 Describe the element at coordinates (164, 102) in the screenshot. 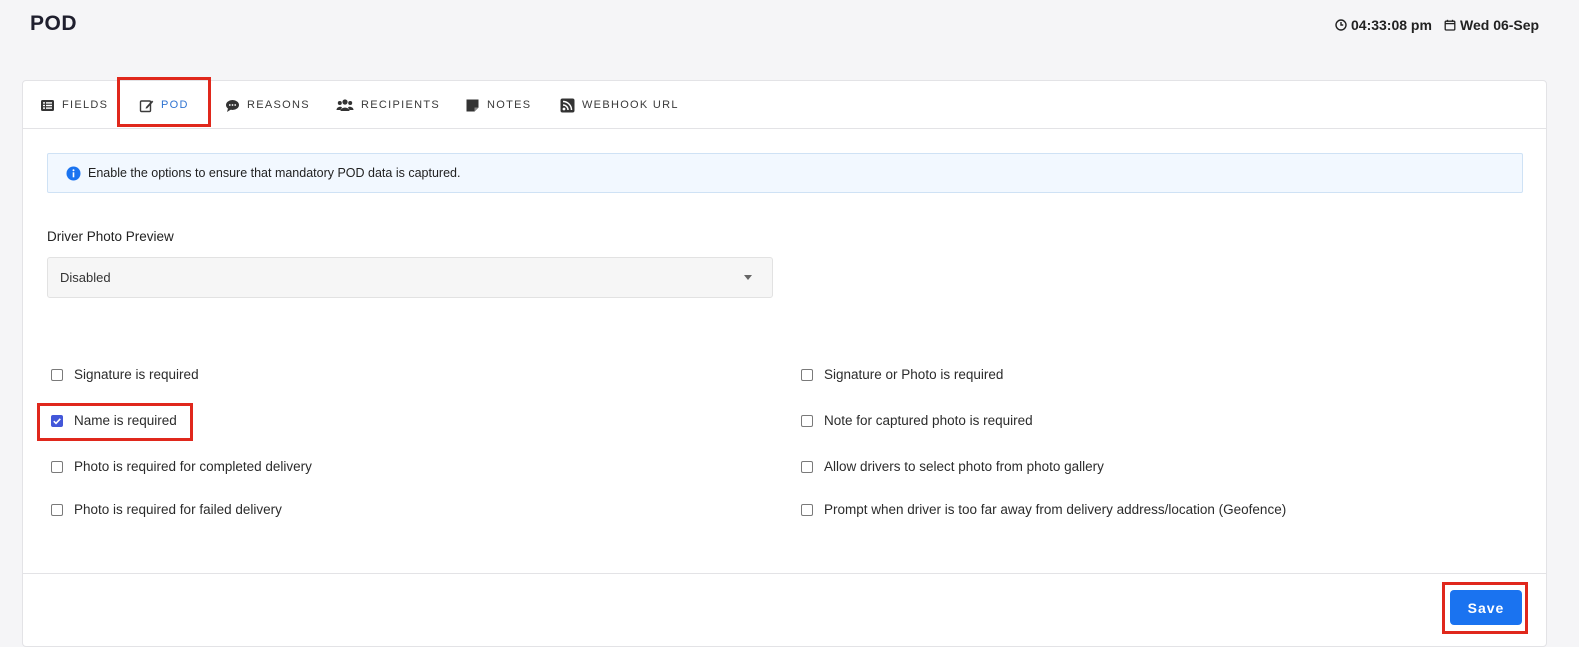

I see `highlight-box-pod-tab` at that location.